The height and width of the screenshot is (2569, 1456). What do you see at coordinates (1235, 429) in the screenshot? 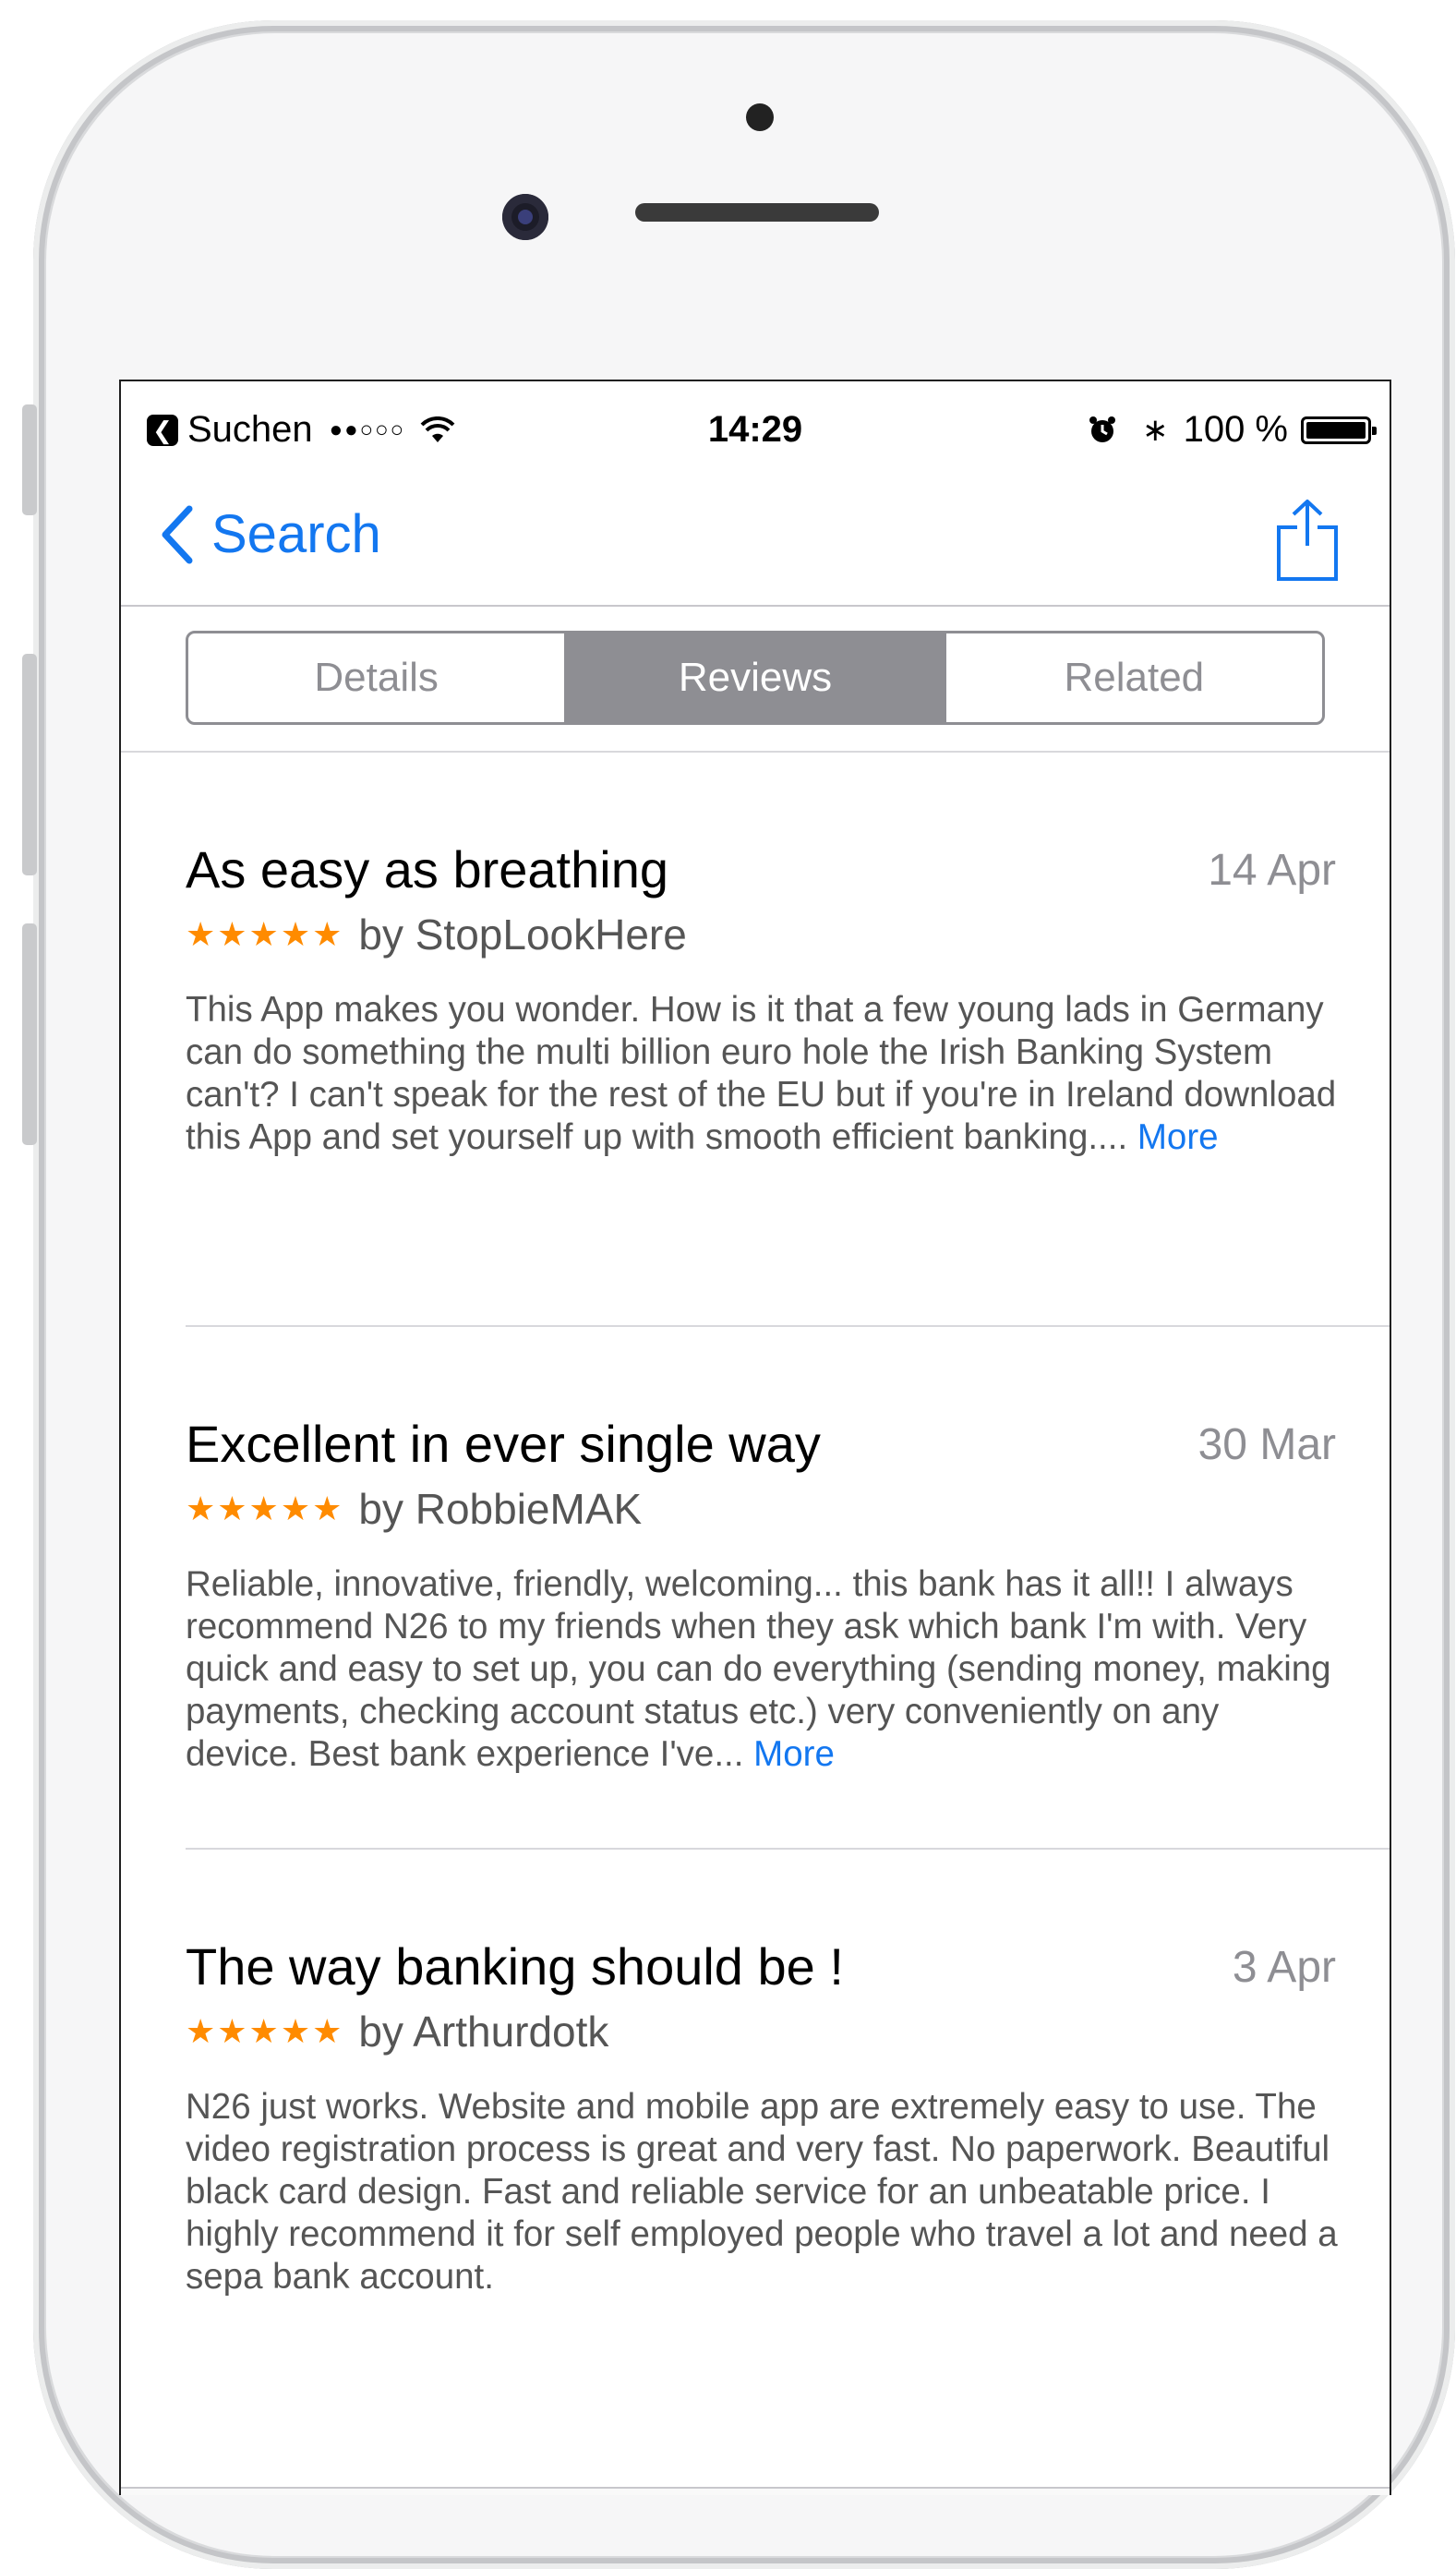
I see `battery-percent: 100 %` at bounding box center [1235, 429].